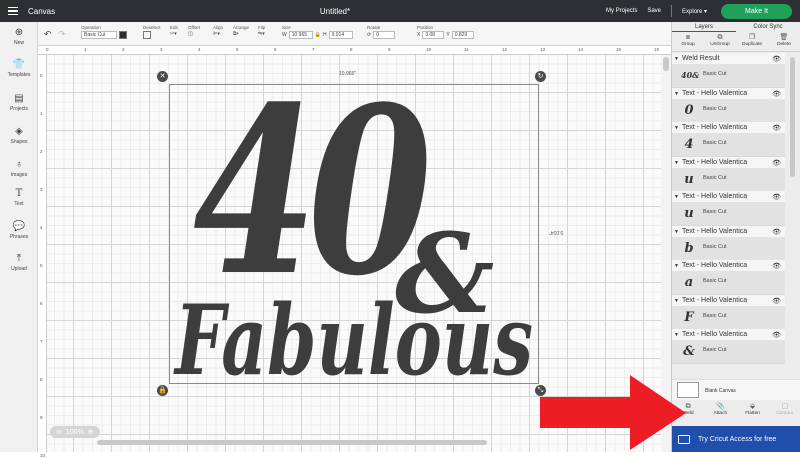 Image resolution: width=800 pixels, height=458 pixels. I want to click on align-label: Align, so click(218, 27).